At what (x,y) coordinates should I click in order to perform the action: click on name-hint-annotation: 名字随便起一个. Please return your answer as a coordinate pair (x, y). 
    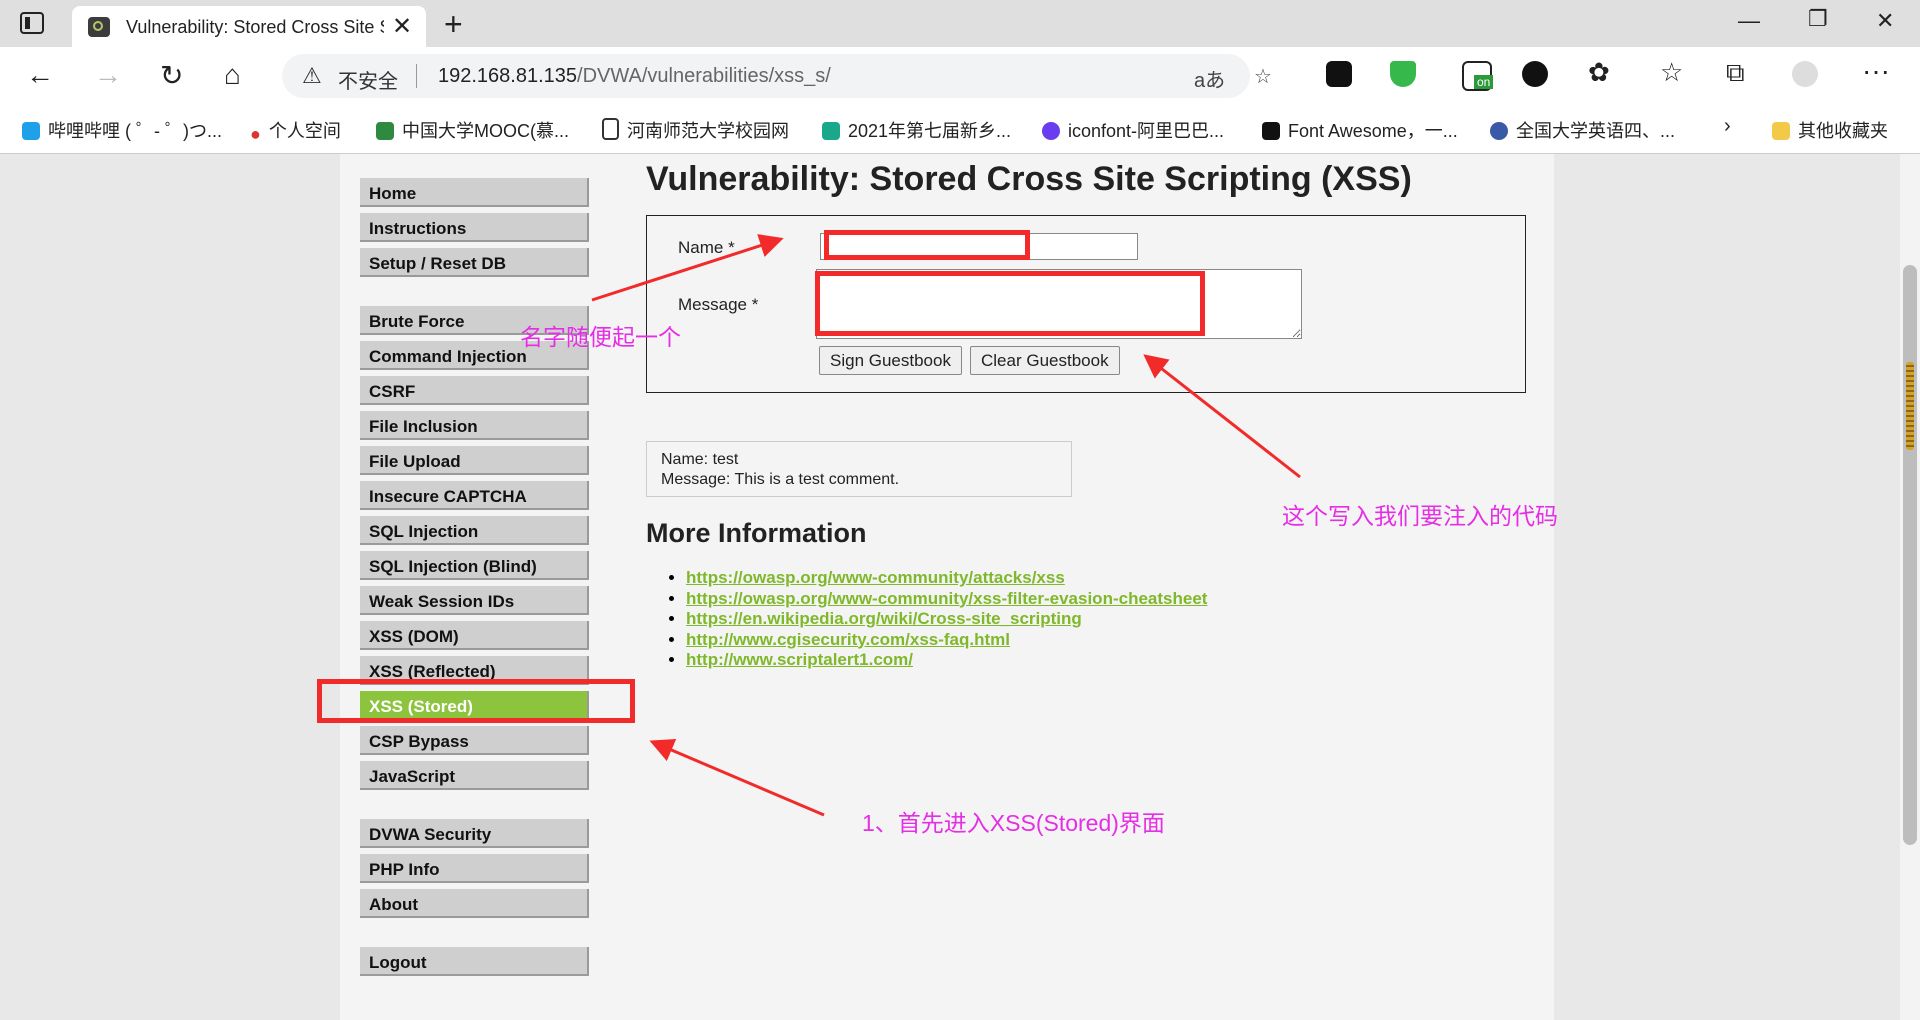
    Looking at the image, I should click on (600, 337).